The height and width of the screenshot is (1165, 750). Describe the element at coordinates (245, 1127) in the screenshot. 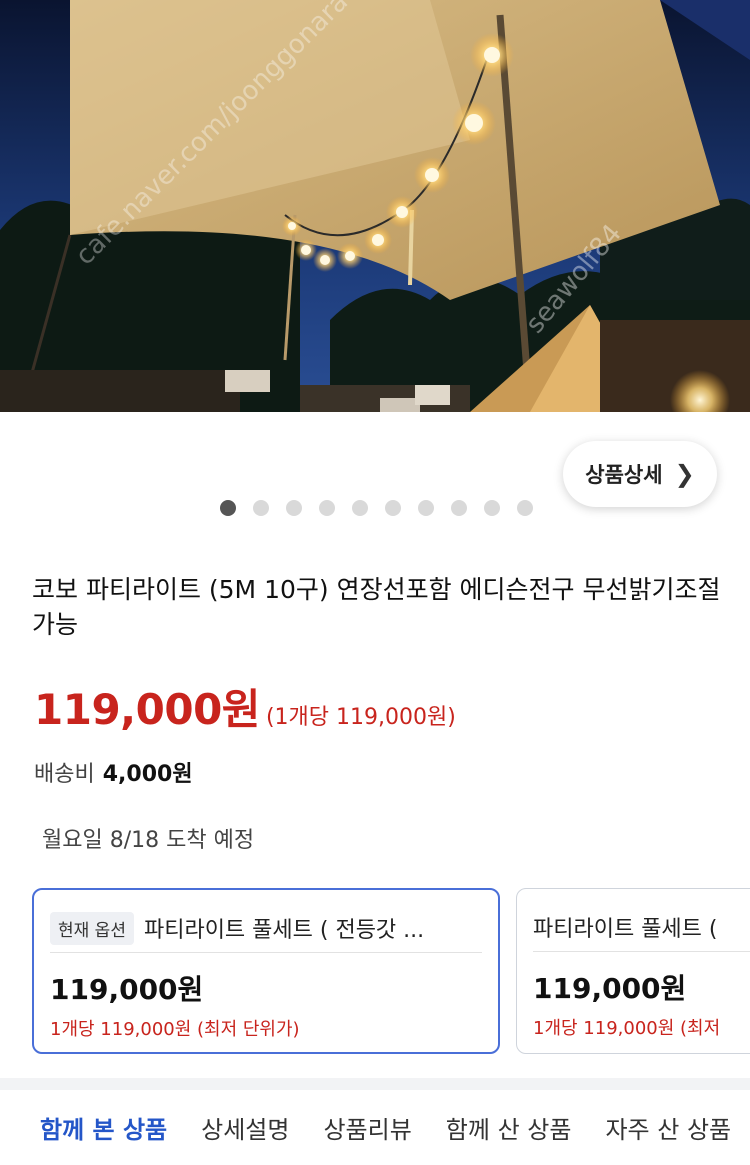

I see `tab-description: 상세설명` at that location.